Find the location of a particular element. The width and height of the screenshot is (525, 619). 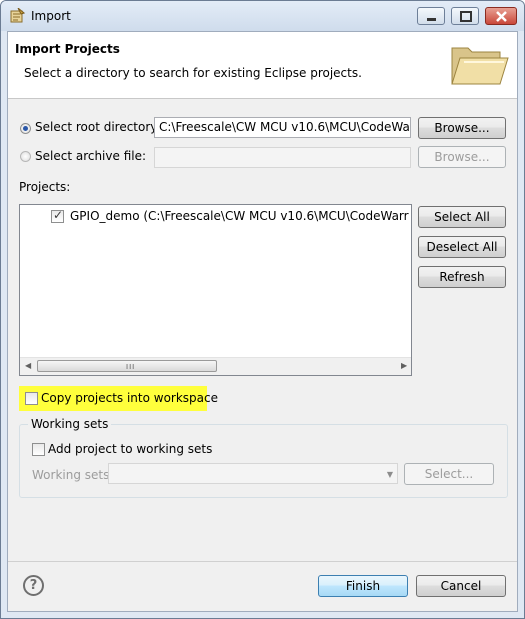

working-sets-combo: ▼ is located at coordinates (253, 473).